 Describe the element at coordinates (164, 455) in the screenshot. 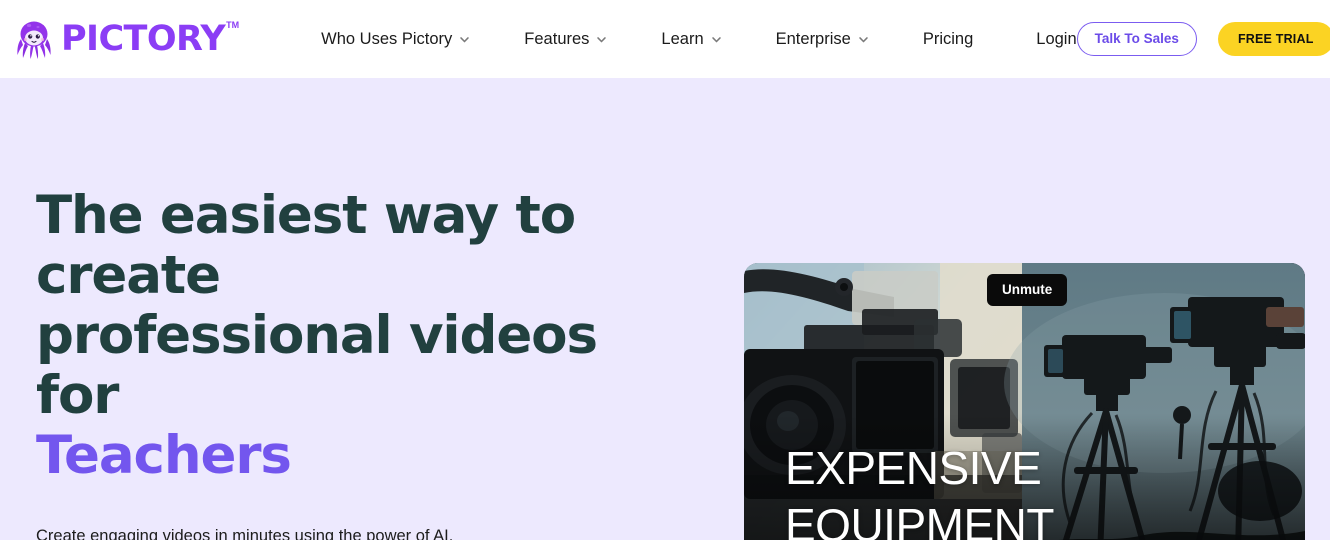

I see `hero-title-accent-word: Teachers` at that location.